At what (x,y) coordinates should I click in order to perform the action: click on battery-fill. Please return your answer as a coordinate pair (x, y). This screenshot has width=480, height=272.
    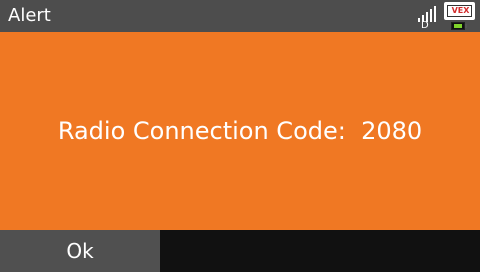
    Looking at the image, I should click on (458, 26).